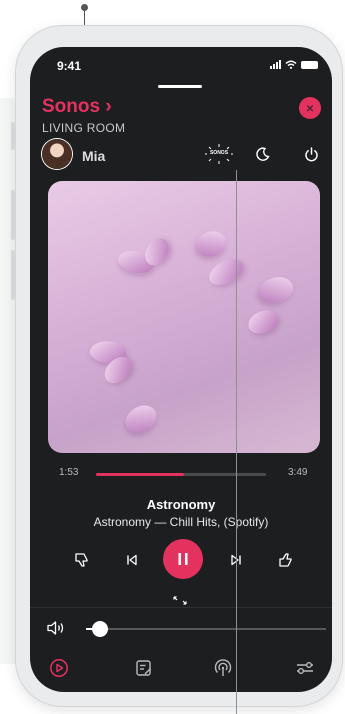  I want to click on expand-arrows-icon, so click(180, 600).